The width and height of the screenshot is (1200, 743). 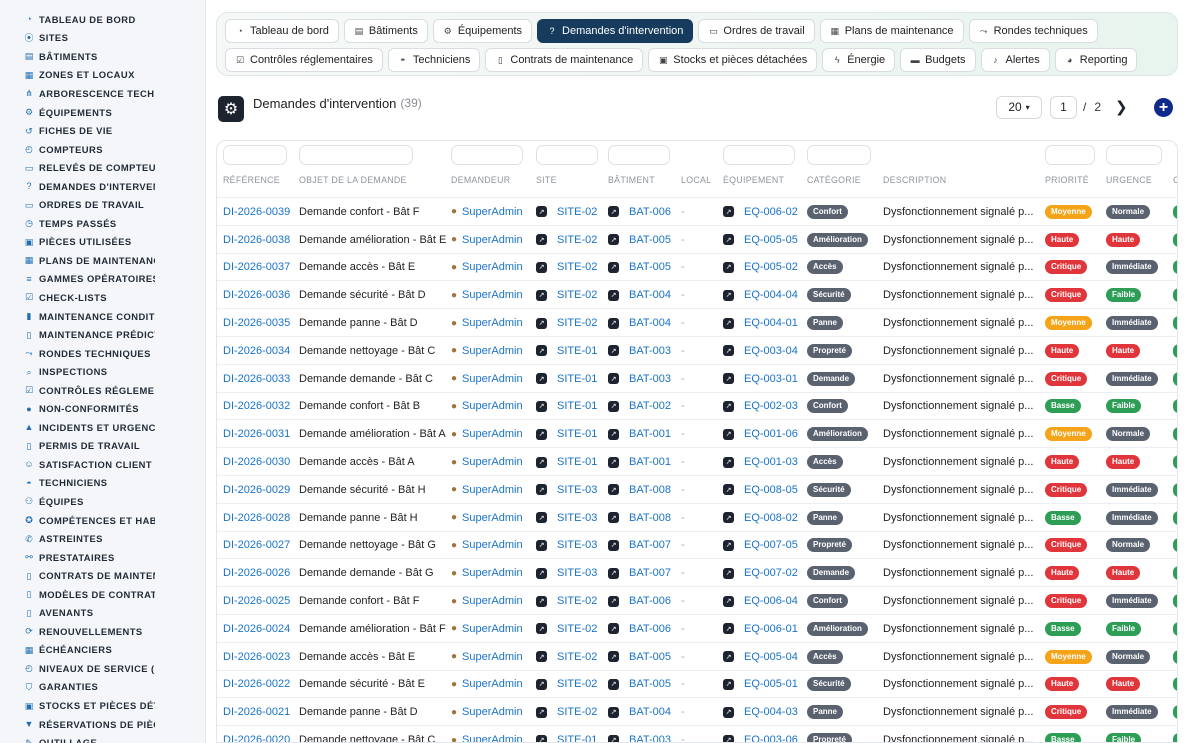 What do you see at coordinates (256, 212) in the screenshot?
I see `reference-link: DI-2026-0039` at bounding box center [256, 212].